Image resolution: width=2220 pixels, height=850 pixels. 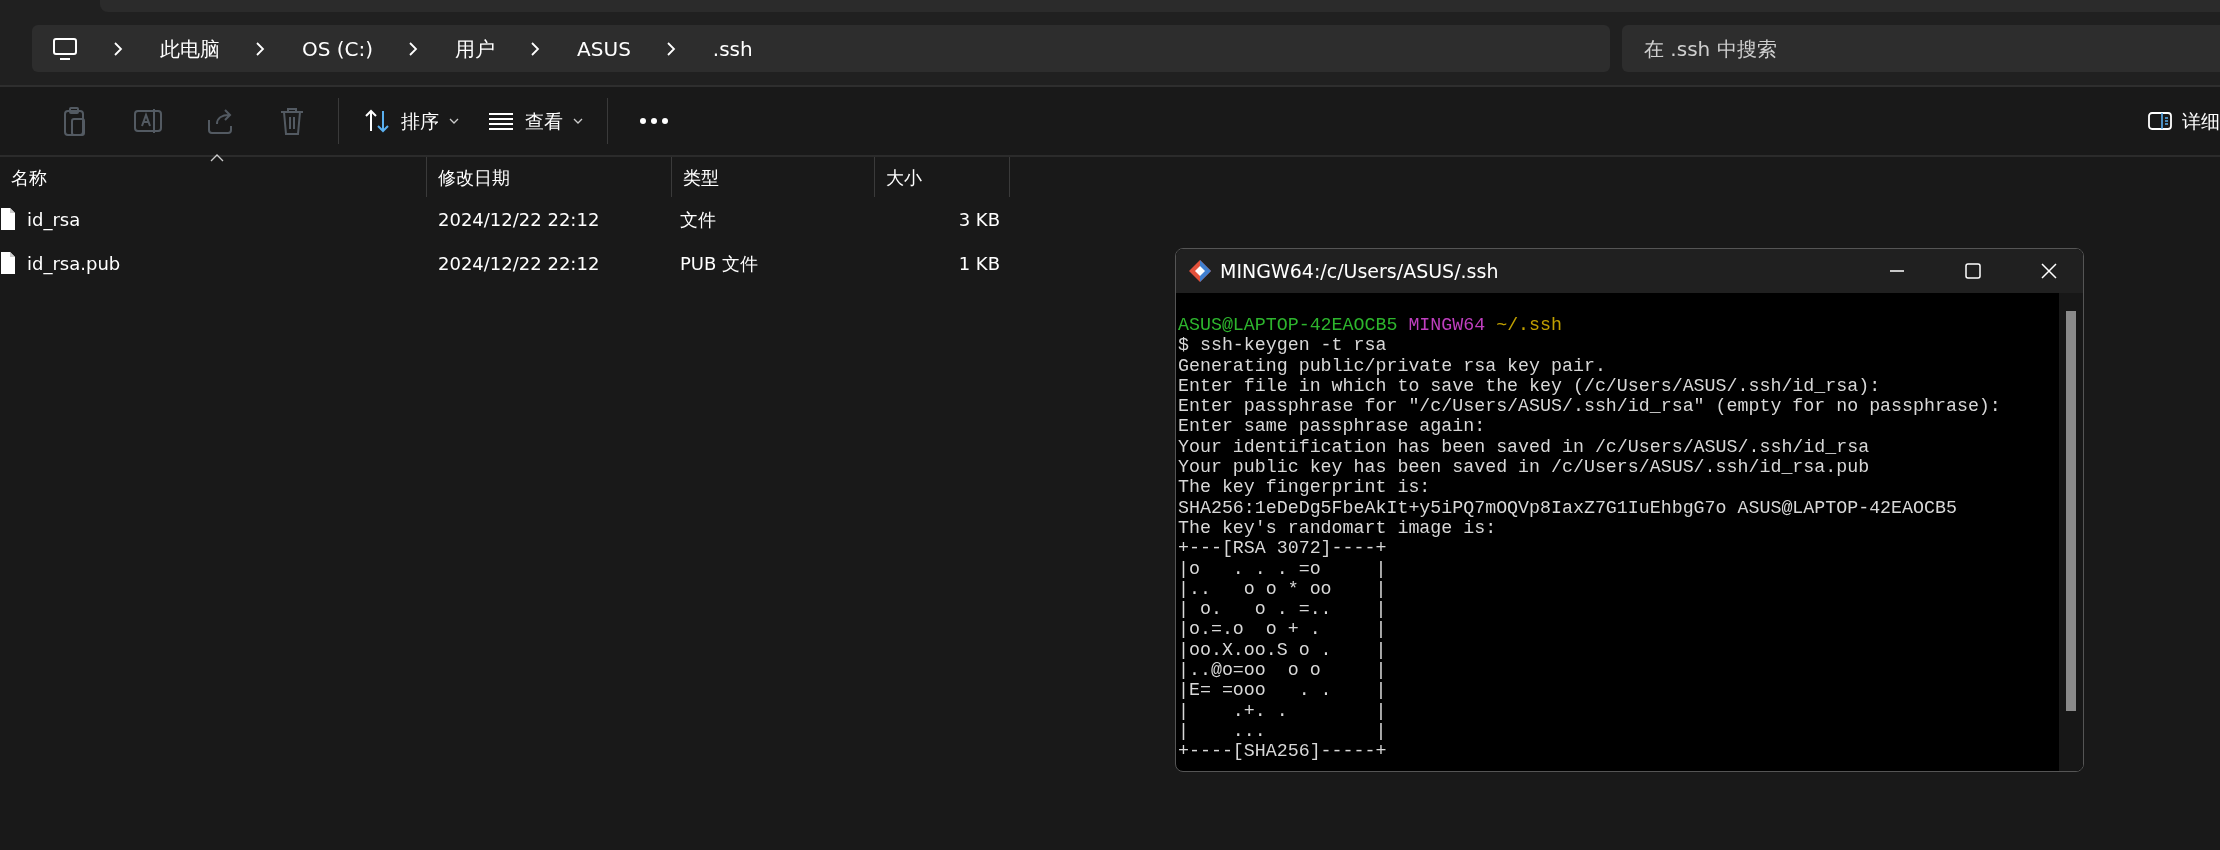 I want to click on sort-menu-button: 排序, so click(x=411, y=121).